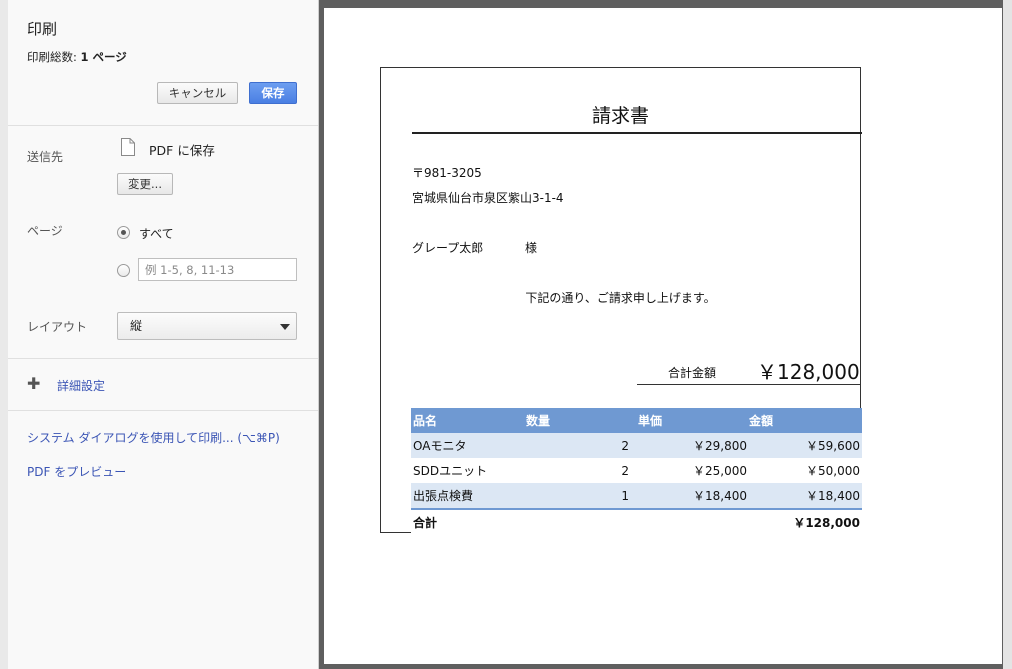 The image size is (1012, 669). I want to click on address: 宮城県仙台市泉区紫山3-1-4, so click(488, 198).